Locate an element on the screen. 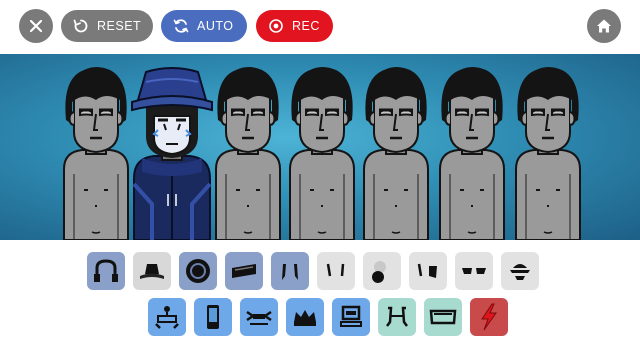 This screenshot has width=640, height=360. bandana-icon is located at coordinates (244, 271).